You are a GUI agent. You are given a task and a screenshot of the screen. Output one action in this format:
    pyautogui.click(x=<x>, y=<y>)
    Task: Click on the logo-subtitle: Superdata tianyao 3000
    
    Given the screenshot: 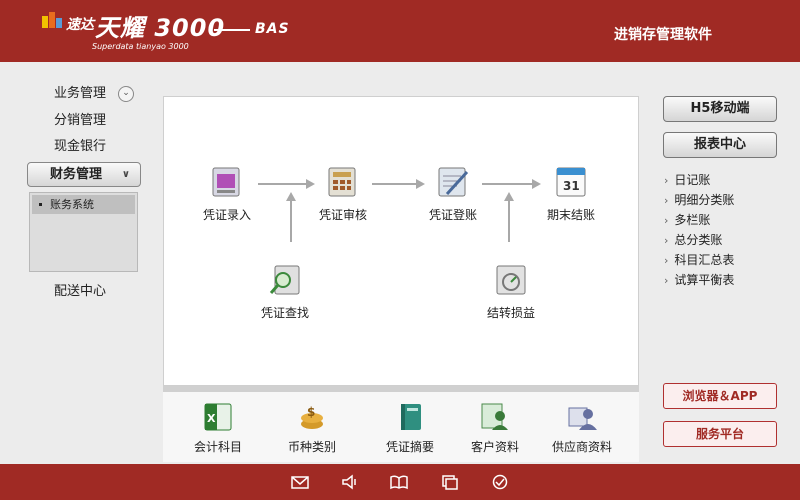 What is the action you would take?
    pyautogui.click(x=140, y=46)
    